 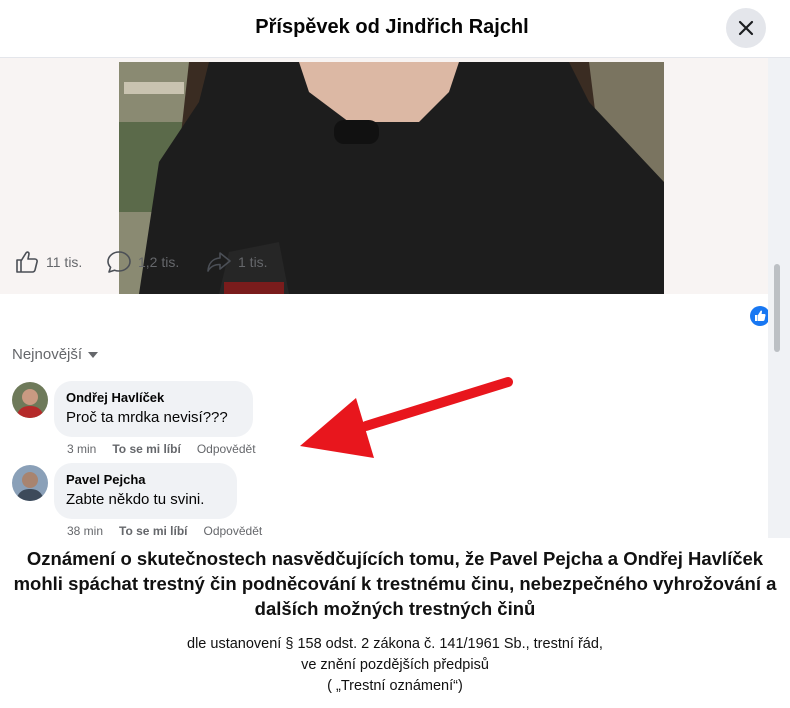 I want to click on comment-actions: 38 min To se mi líbí Odpovědět, so click(x=164, y=531).